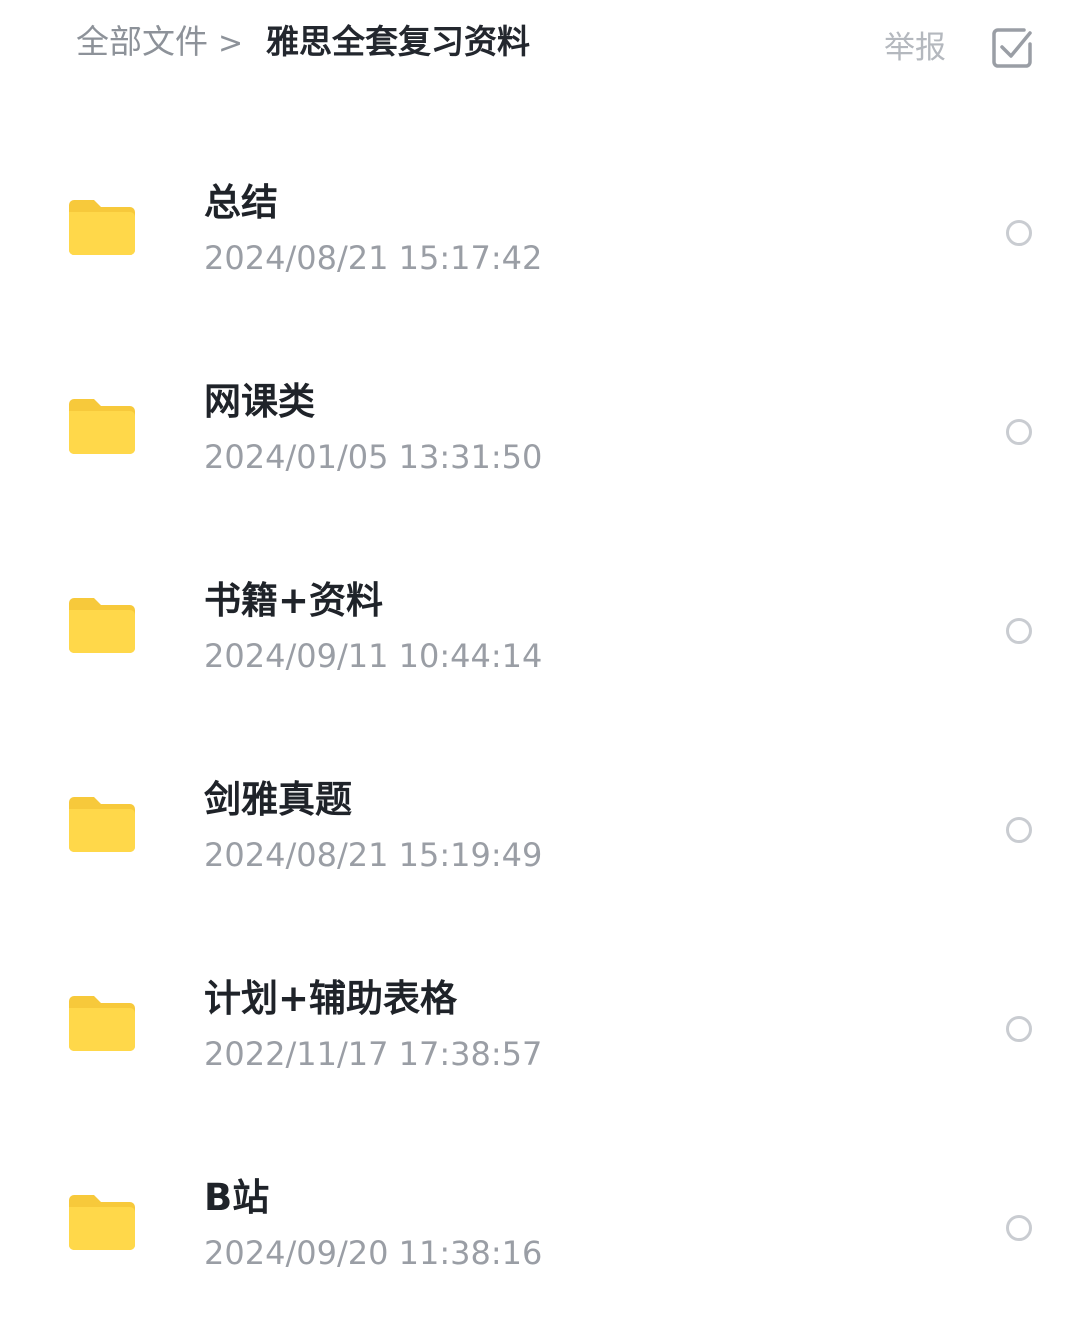 The width and height of the screenshot is (1080, 1334). I want to click on file-row: B站 2024/09/20 11:38:16, so click(540, 1234).